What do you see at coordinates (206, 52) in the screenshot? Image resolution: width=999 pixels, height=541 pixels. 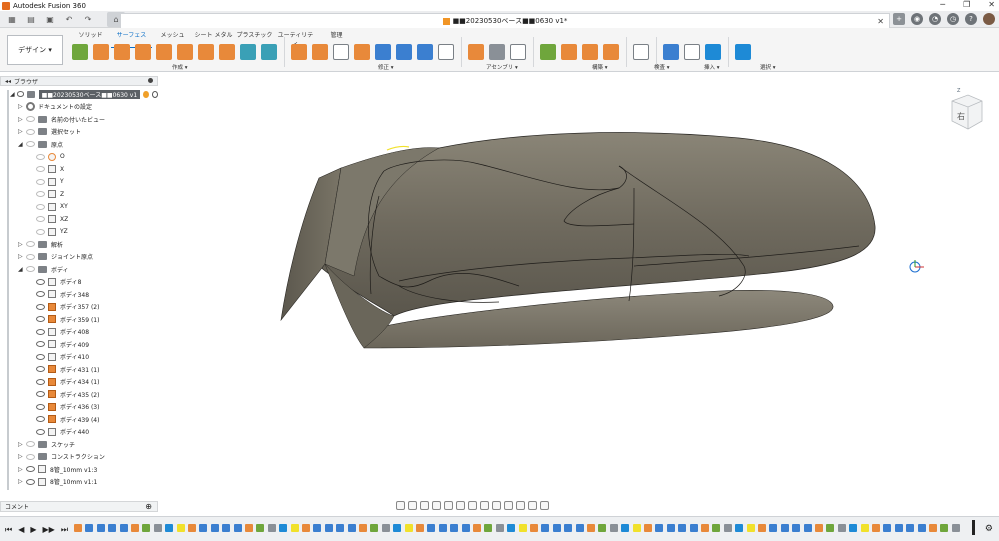 I see `ruled-icon` at bounding box center [206, 52].